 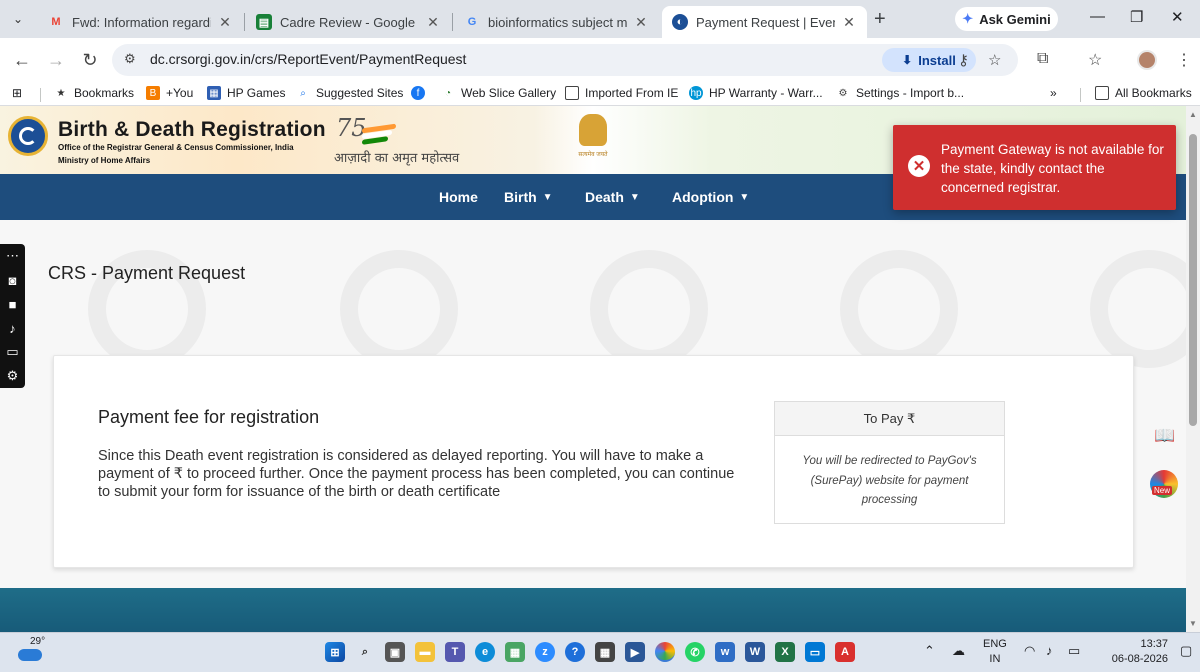 I want to click on microphone-icon: ♪, so click(x=12, y=328).